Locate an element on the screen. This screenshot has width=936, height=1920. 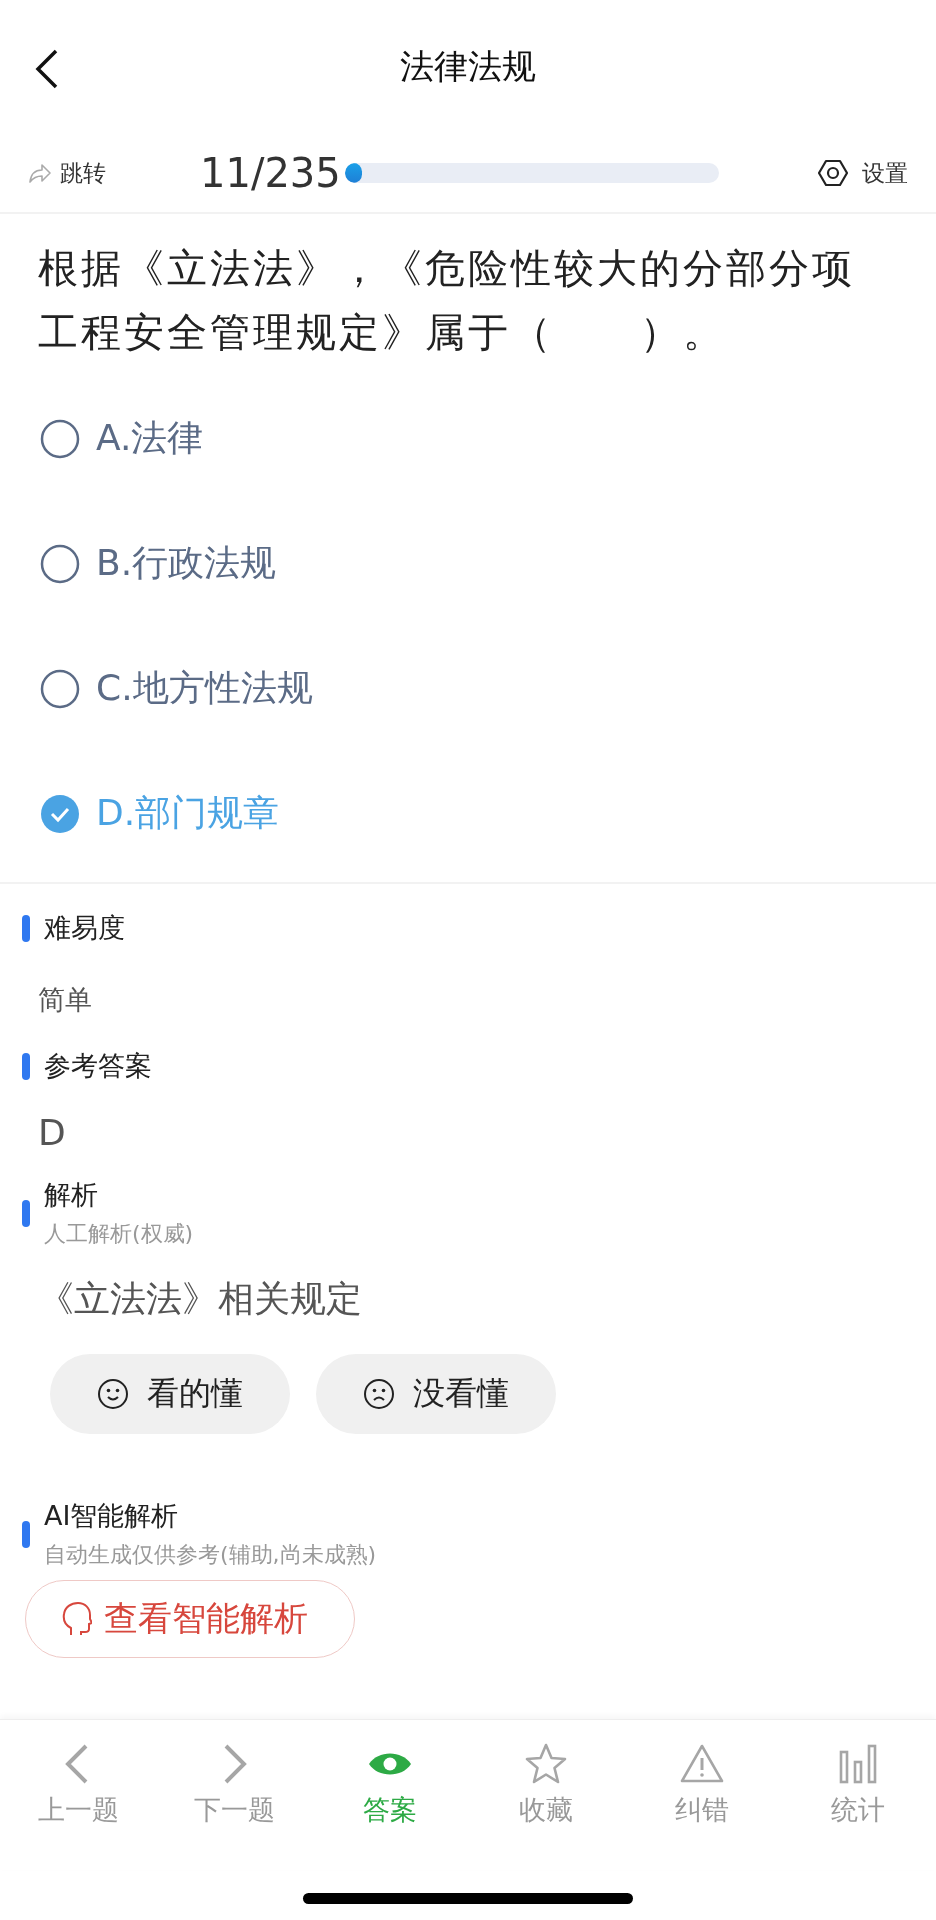
toolbar-tab: 答案 is located at coordinates (390, 1795).